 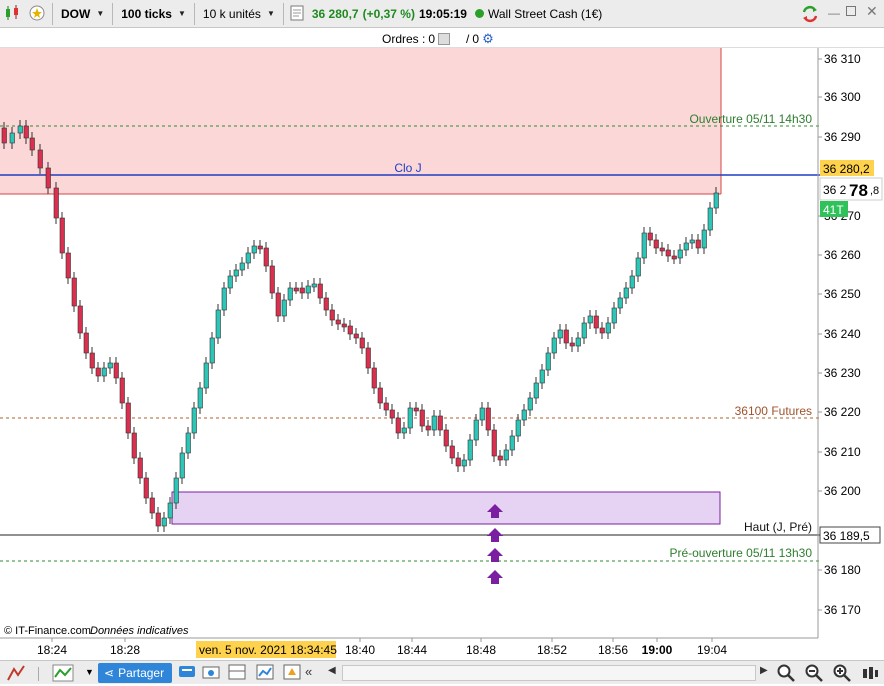 I want to click on share-icon: ⋖, so click(x=109, y=673).